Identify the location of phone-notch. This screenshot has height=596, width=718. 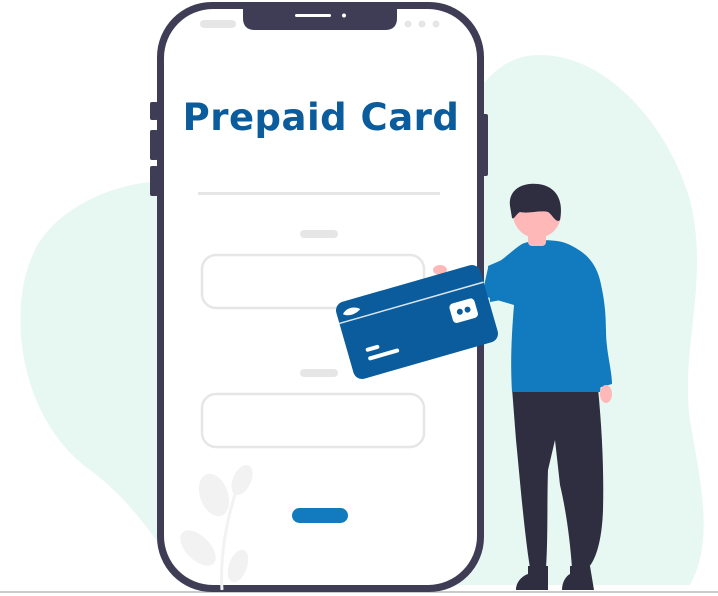
(320, 19).